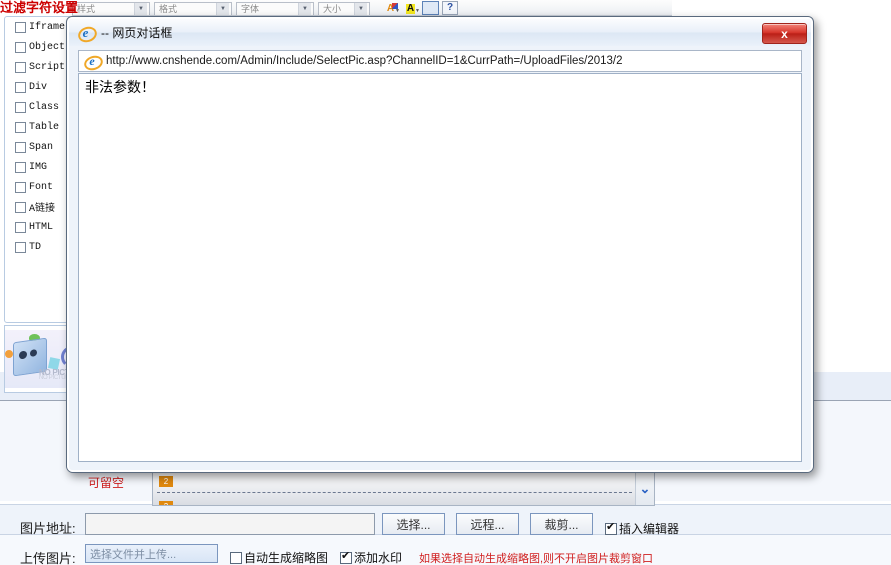  I want to click on filter-item-td: TD, so click(38, 247).